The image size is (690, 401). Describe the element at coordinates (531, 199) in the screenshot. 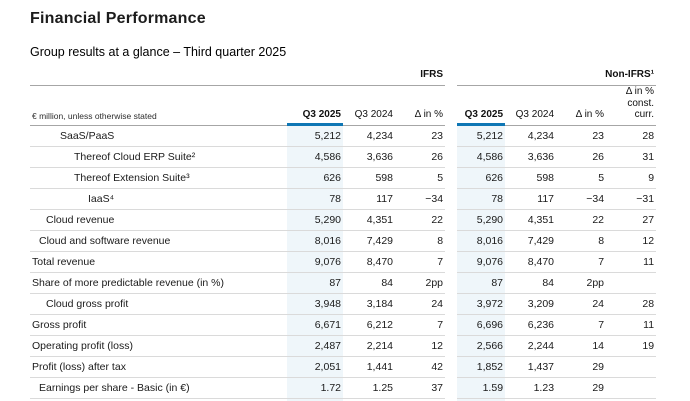

I see `cell-value: 117` at that location.